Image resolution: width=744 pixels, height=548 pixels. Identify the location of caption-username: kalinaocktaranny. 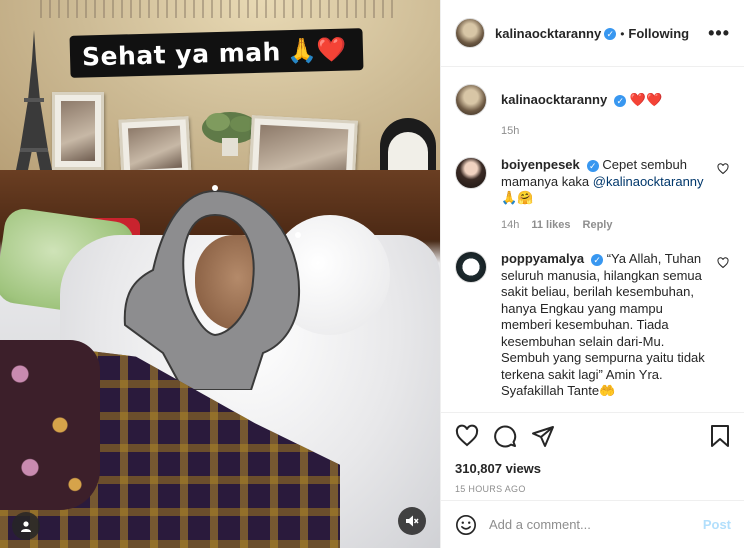
(554, 99).